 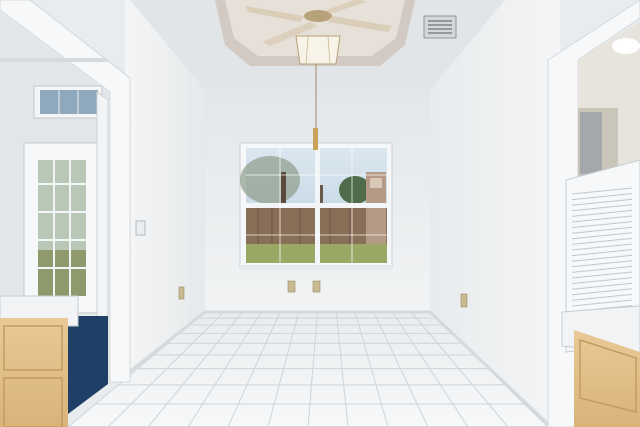 I want to click on recessed-light-icon, so click(x=626, y=46).